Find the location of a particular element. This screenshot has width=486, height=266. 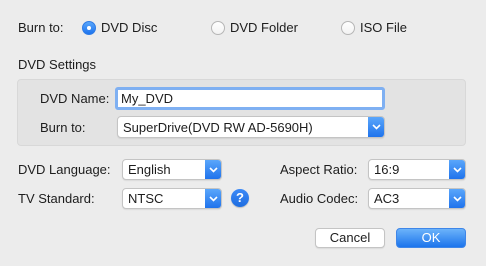

dvd-name-label: DVD Name: is located at coordinates (75, 98).